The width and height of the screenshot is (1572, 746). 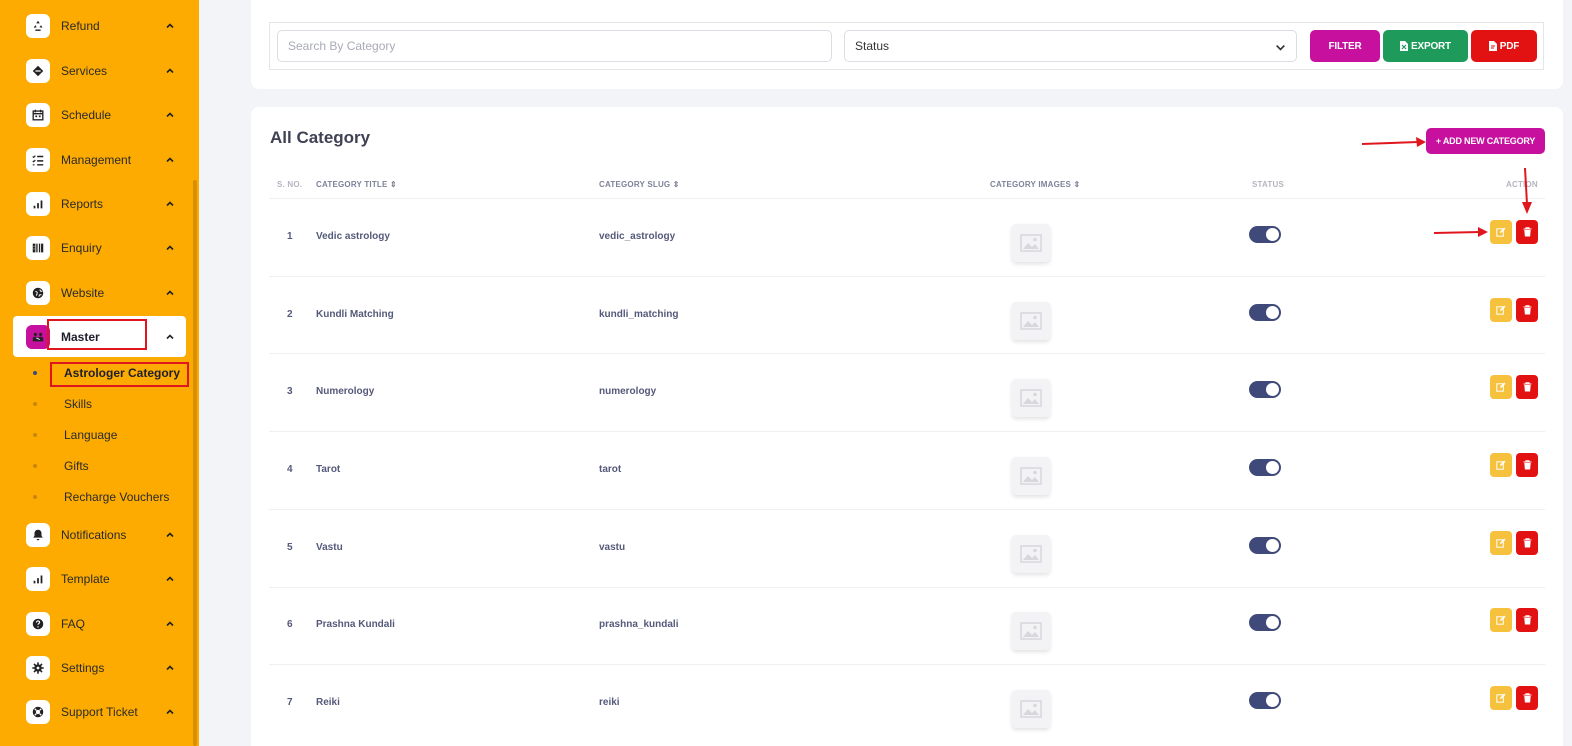 I want to click on row-category-title: Vedic astrology, so click(x=353, y=236).